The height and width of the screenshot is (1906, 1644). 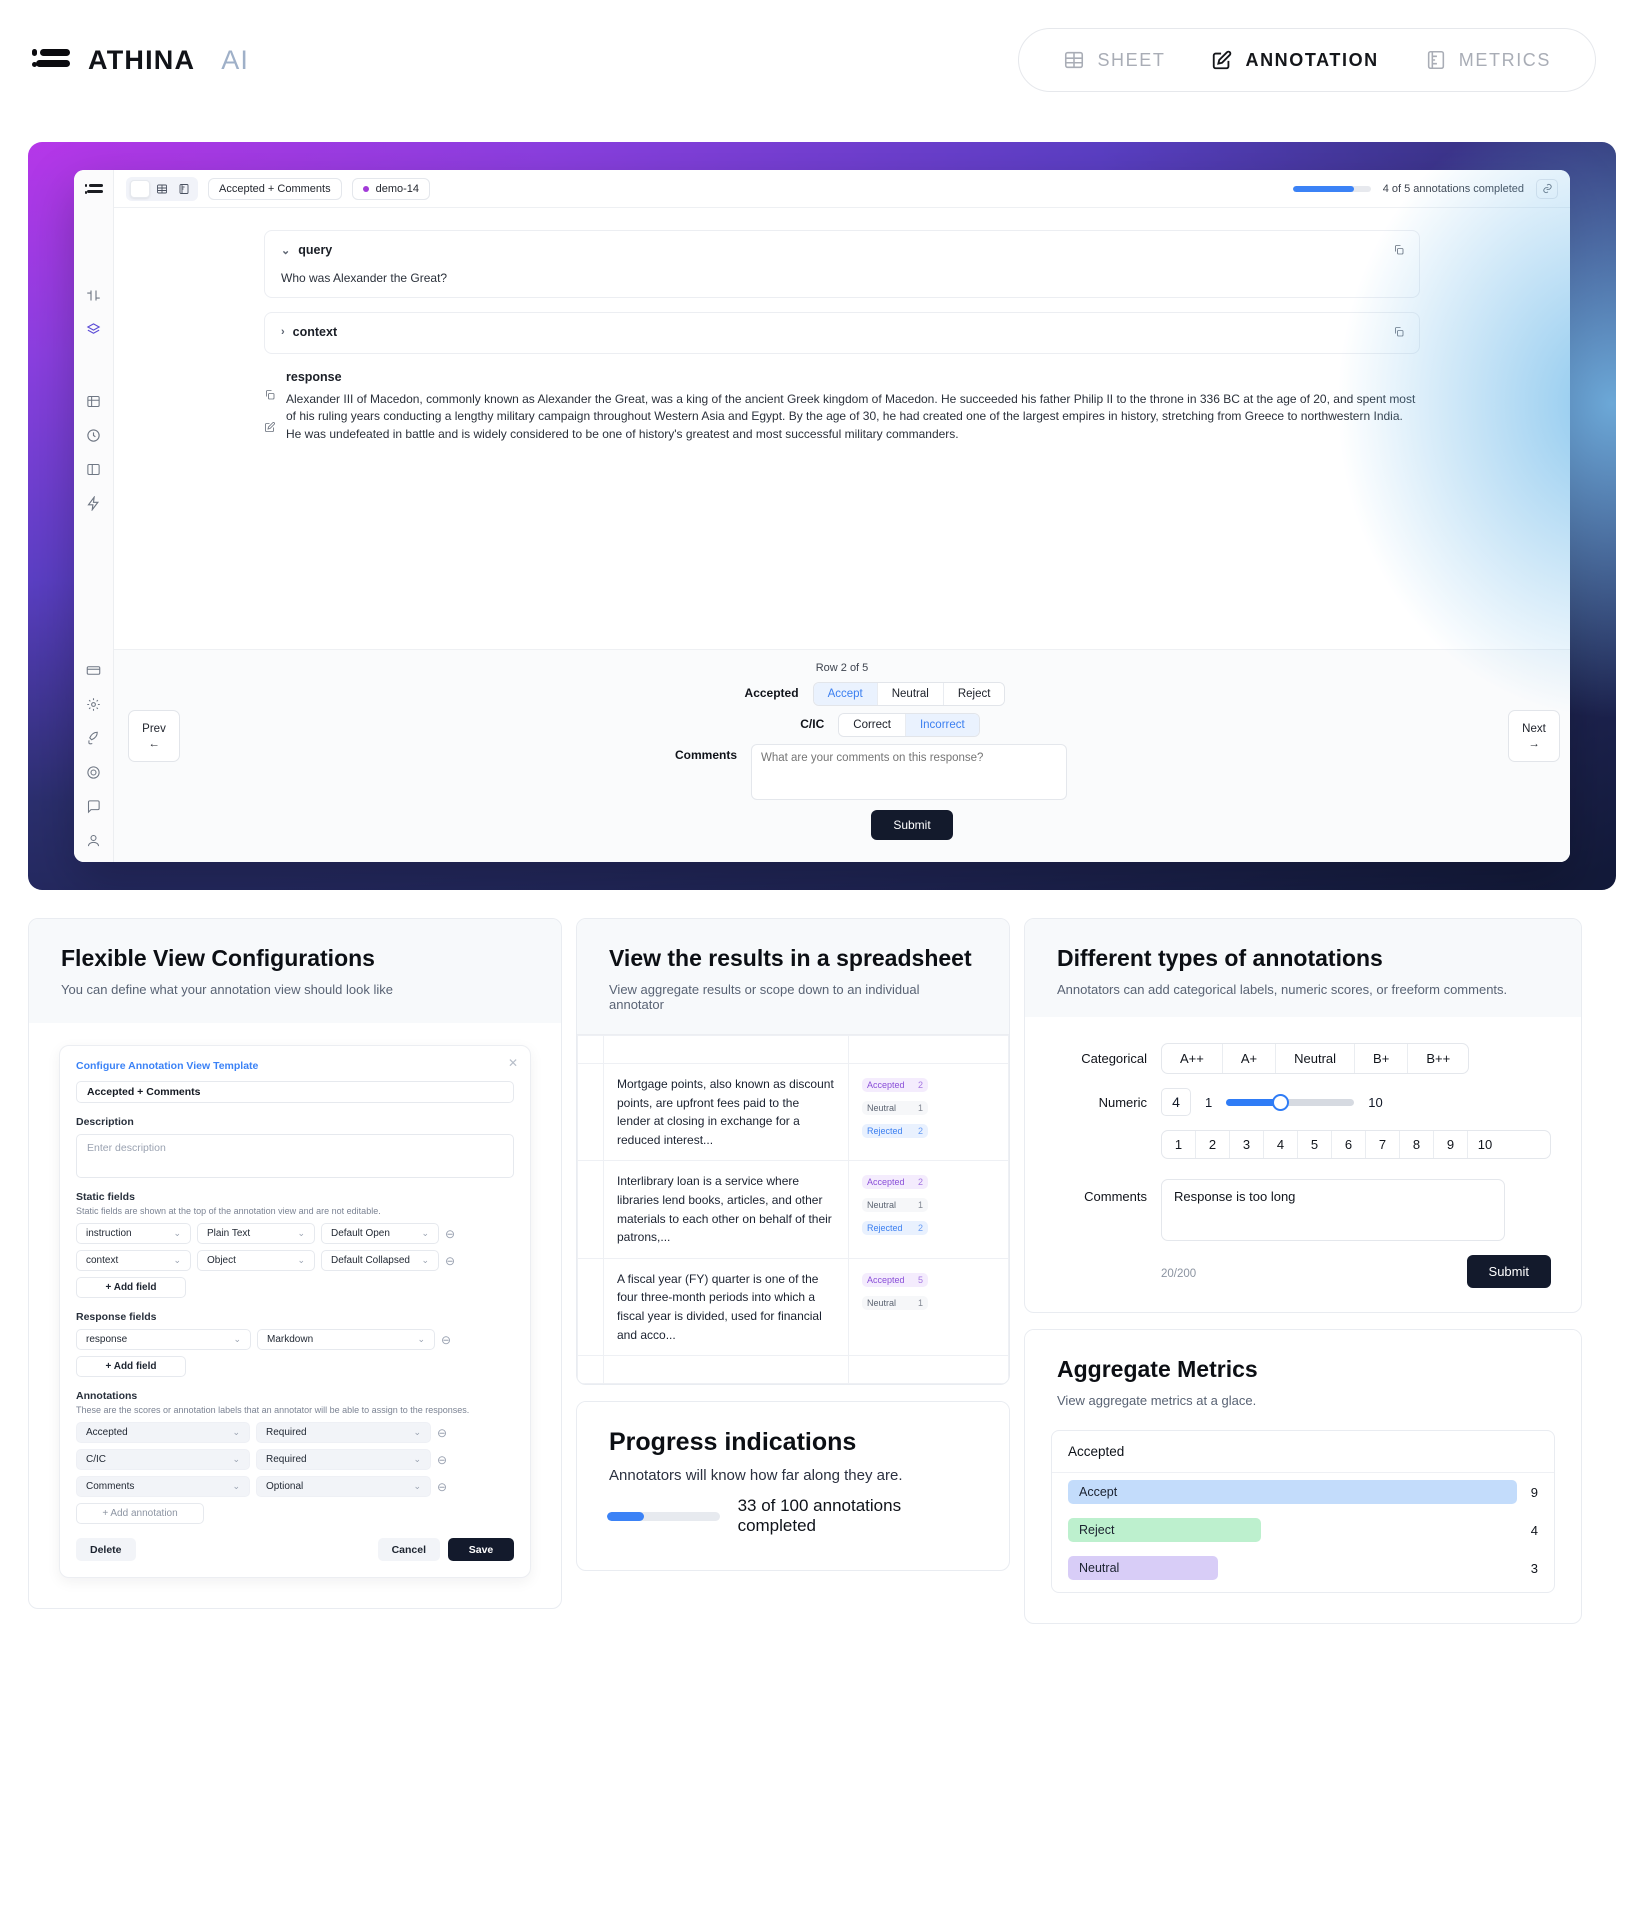 What do you see at coordinates (131, 1287) in the screenshot?
I see `add-static-field-button: + Add field` at bounding box center [131, 1287].